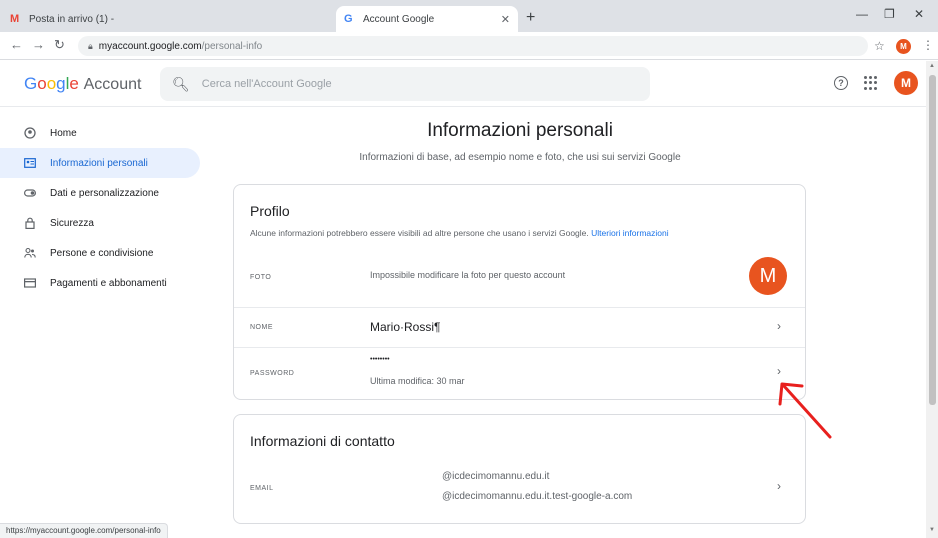 The height and width of the screenshot is (538, 938). Describe the element at coordinates (31, 83) in the screenshot. I see `logo-letter: G` at that location.